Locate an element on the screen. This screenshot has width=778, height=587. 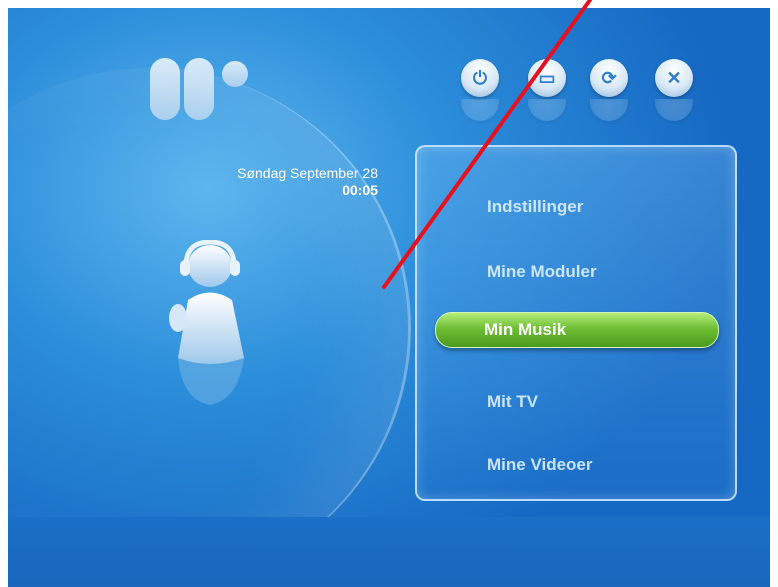
annotation-line is located at coordinates (487, 144).